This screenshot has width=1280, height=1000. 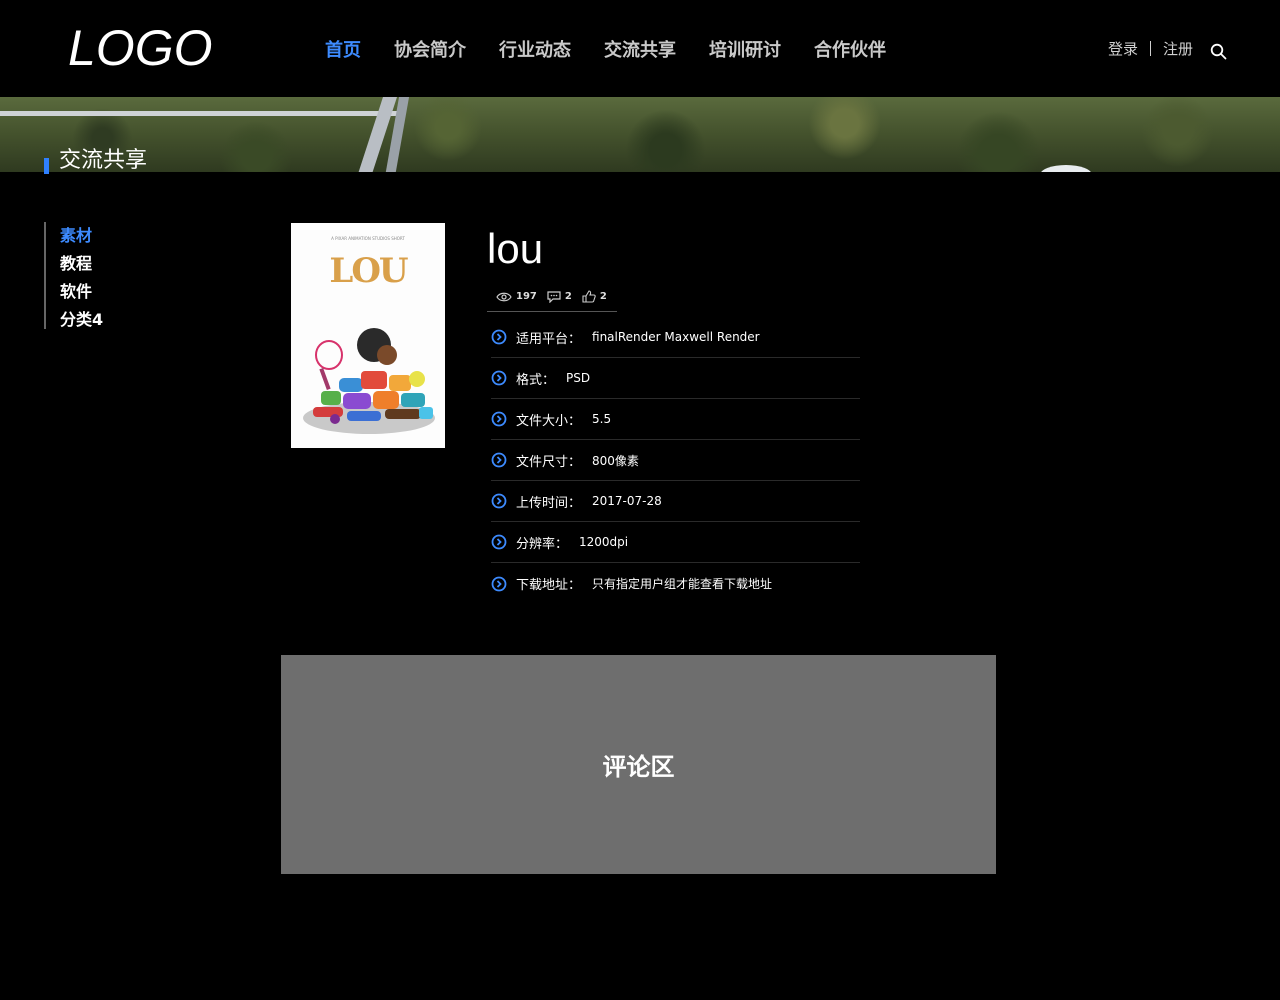 I want to click on info-label: 格式：, so click(x=536, y=380).